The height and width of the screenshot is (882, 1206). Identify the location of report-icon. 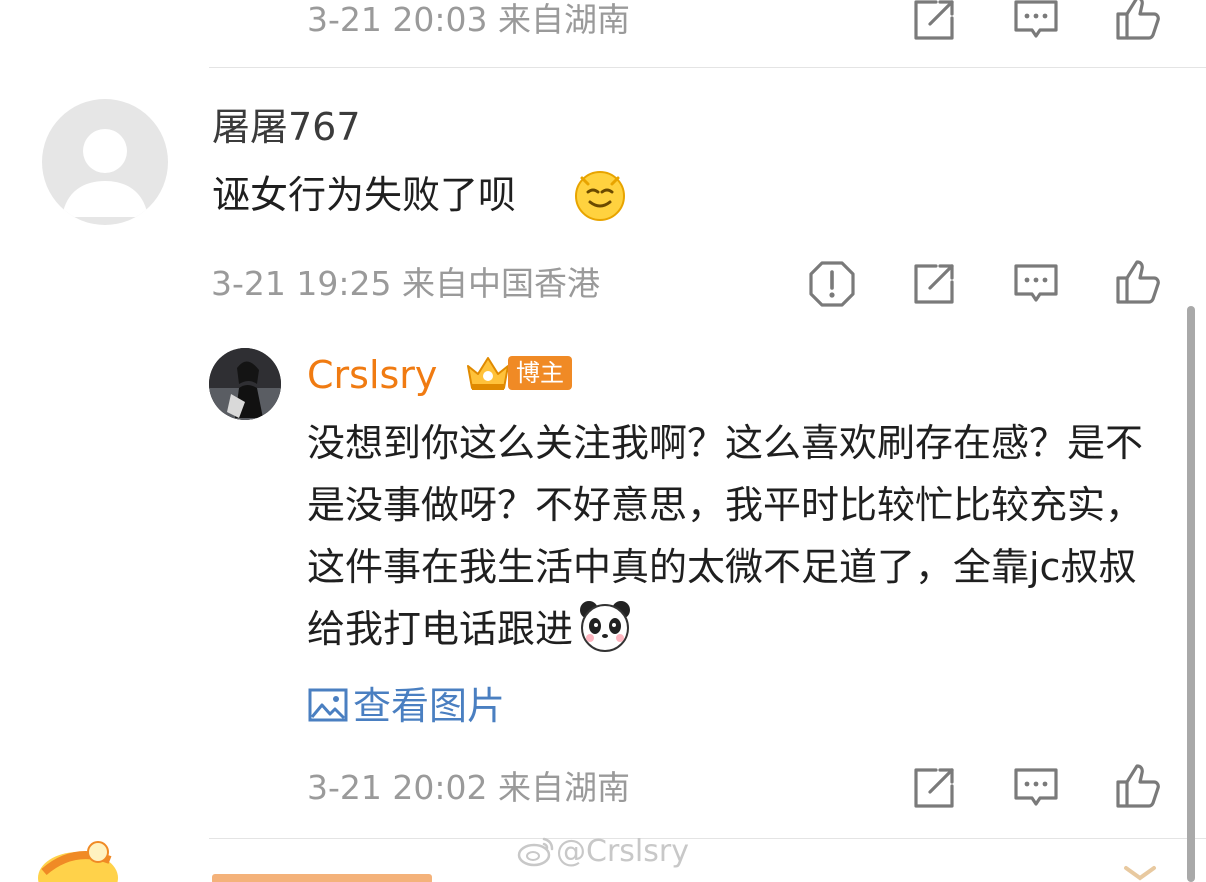
(832, 284).